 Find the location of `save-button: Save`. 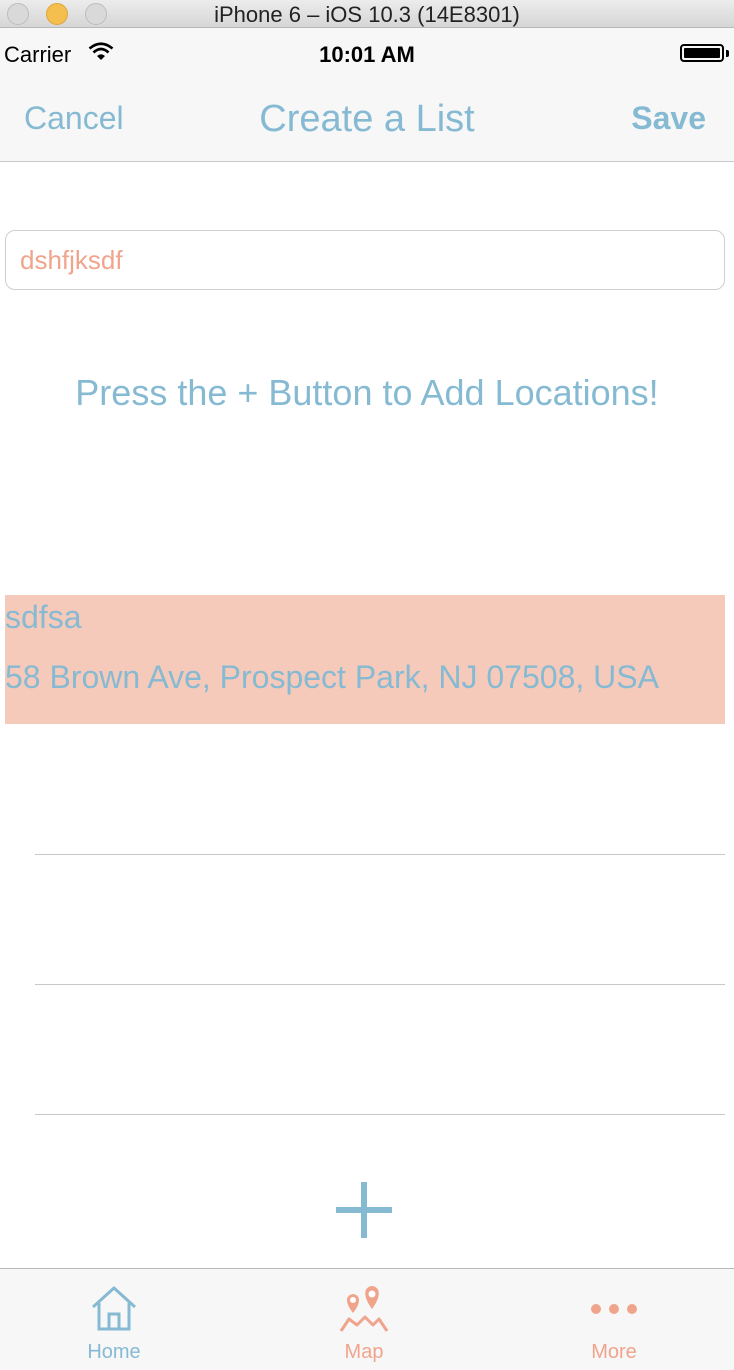

save-button: Save is located at coordinates (668, 118).